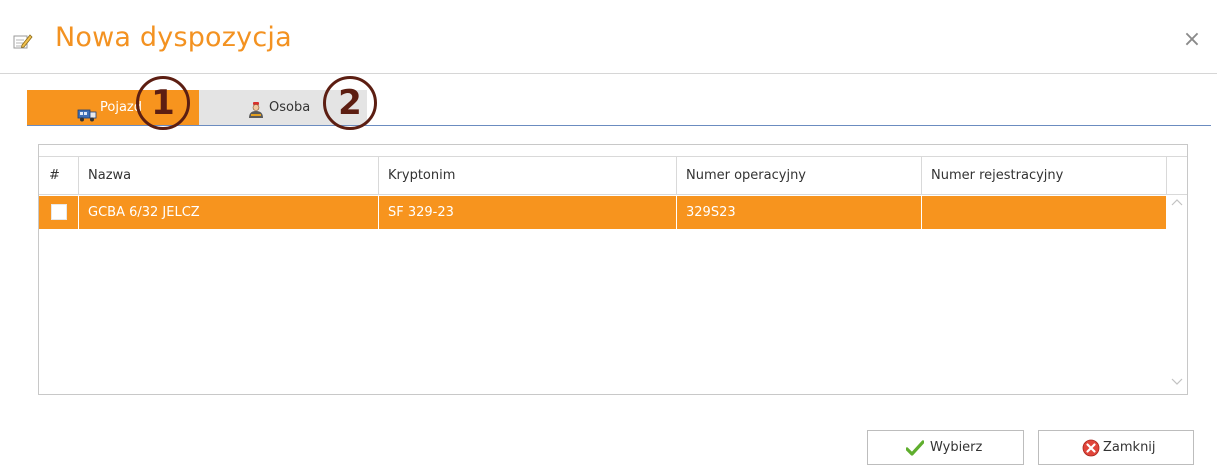  Describe the element at coordinates (613, 151) in the screenshot. I see `grid-group-panel` at that location.